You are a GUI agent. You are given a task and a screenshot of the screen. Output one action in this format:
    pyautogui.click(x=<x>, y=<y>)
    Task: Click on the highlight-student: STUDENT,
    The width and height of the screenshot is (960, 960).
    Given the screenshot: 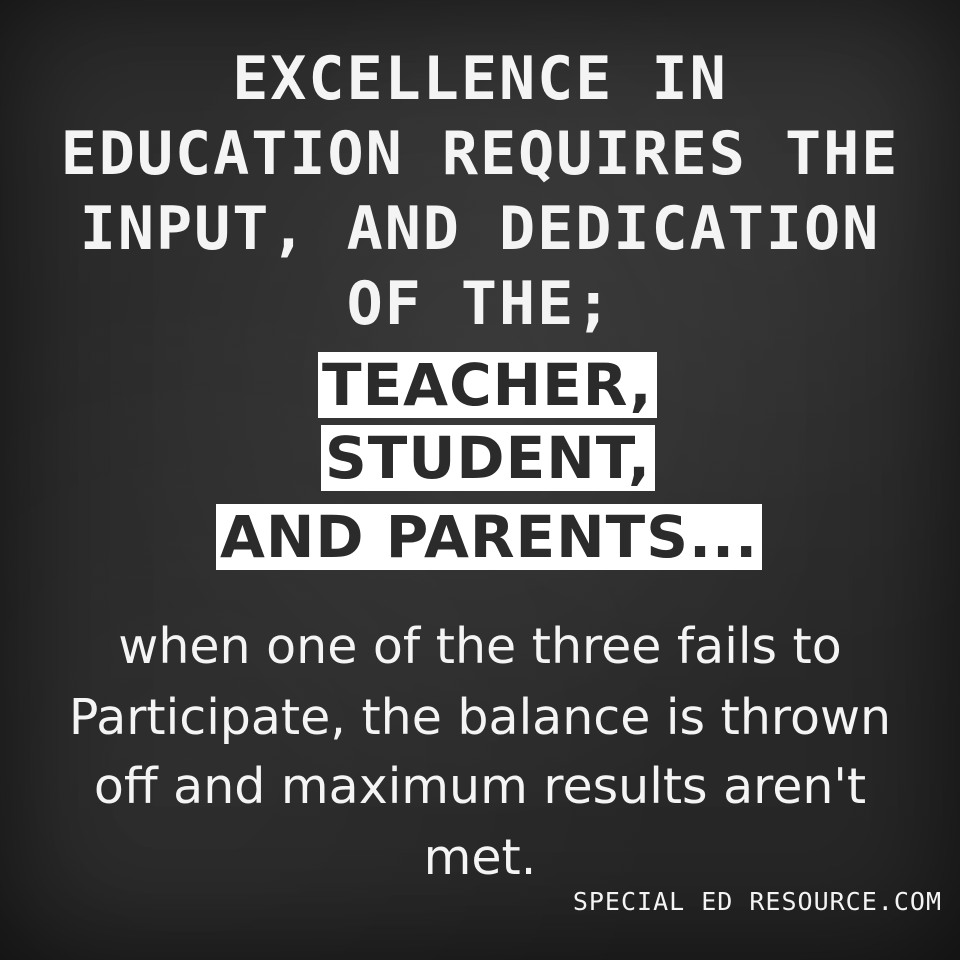 What is the action you would take?
    pyautogui.click(x=488, y=458)
    